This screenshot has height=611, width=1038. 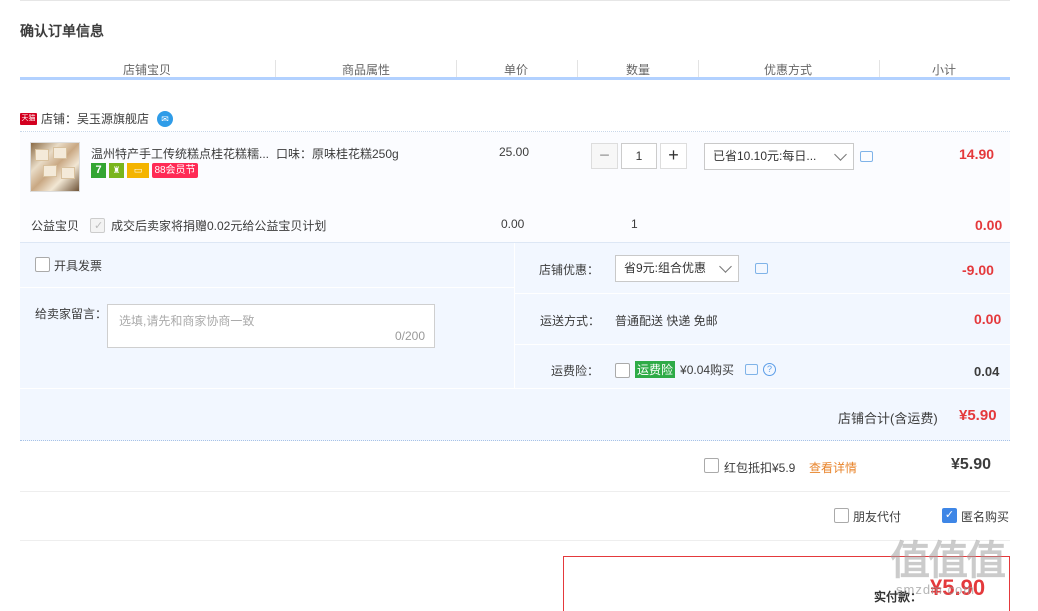 I want to click on watermark-logo: 值值值, so click(x=948, y=561).